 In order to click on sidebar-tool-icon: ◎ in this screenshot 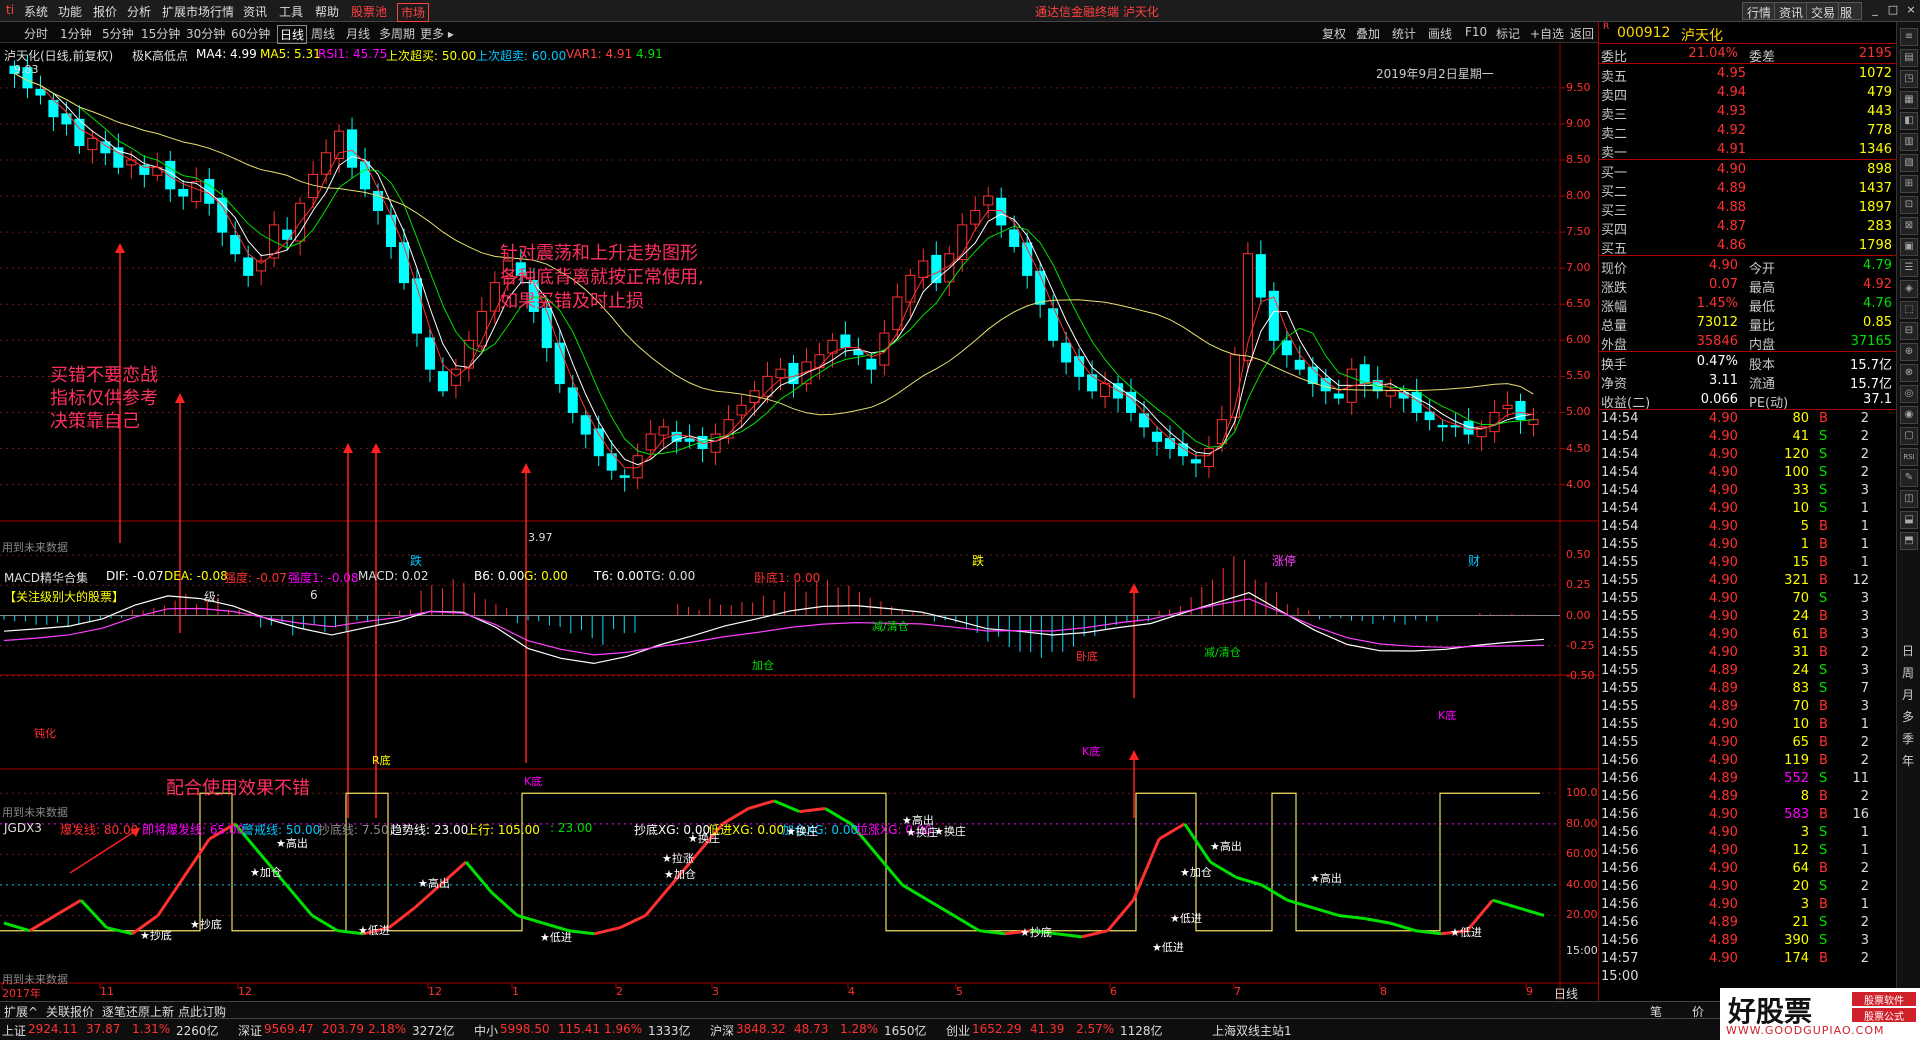, I will do `click(1909, 394)`.